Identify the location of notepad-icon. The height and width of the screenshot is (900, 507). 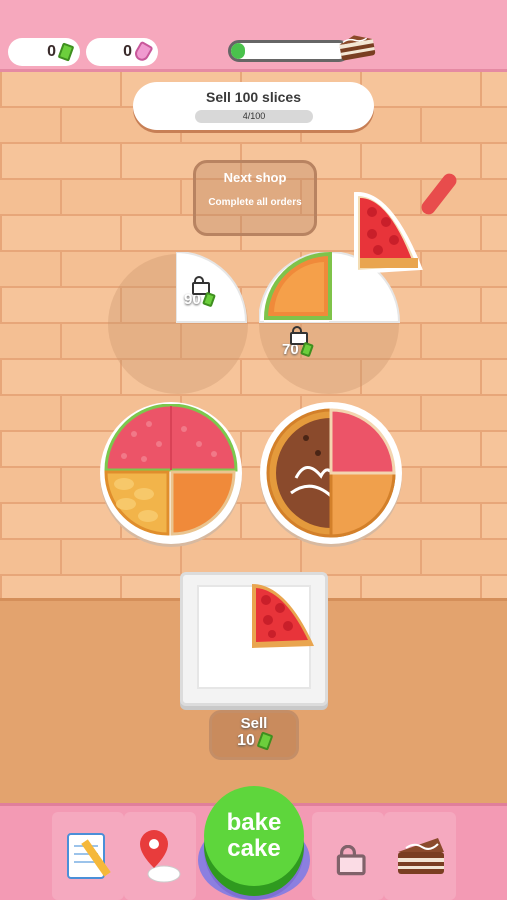
(89, 856).